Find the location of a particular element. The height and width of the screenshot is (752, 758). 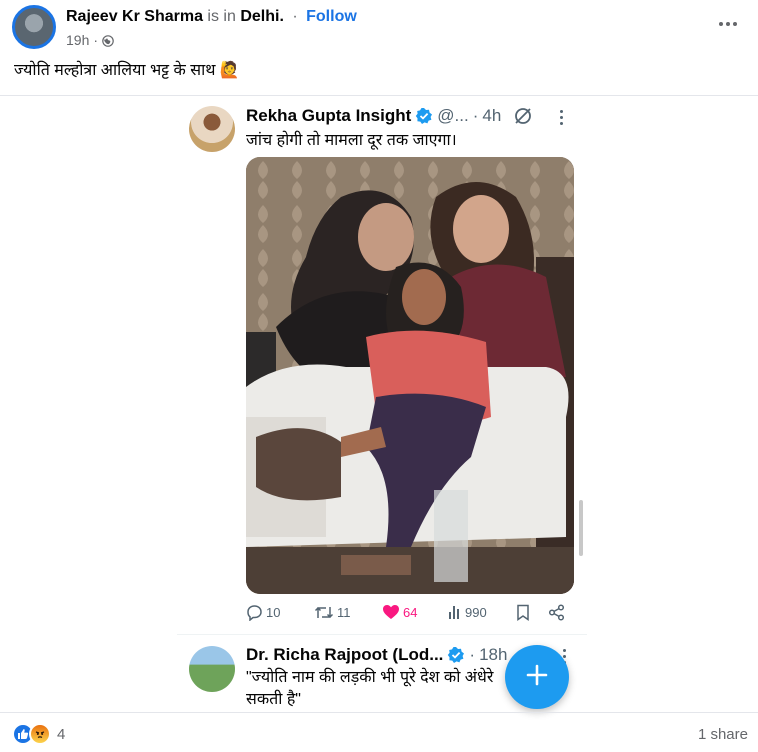

reply-header: Dr. Richa Rajpoot (Lod... · 18h is located at coordinates (376, 655).